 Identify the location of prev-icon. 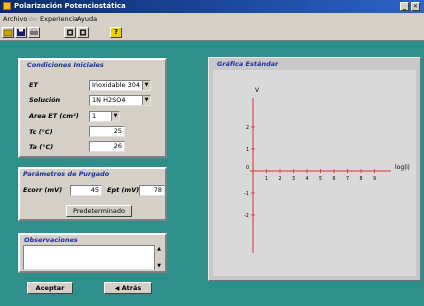
(70, 32).